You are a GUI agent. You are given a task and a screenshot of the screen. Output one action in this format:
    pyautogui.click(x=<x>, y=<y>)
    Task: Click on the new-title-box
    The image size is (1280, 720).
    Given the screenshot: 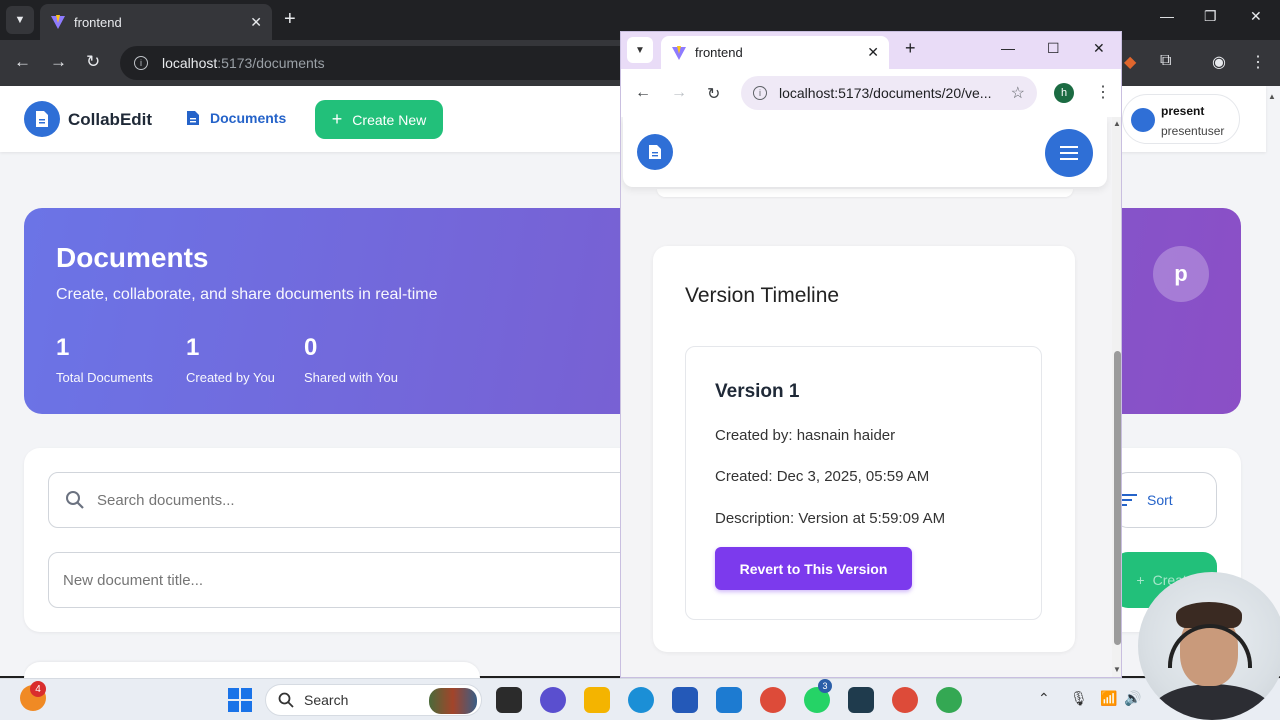 What is the action you would take?
    pyautogui.click(x=348, y=580)
    